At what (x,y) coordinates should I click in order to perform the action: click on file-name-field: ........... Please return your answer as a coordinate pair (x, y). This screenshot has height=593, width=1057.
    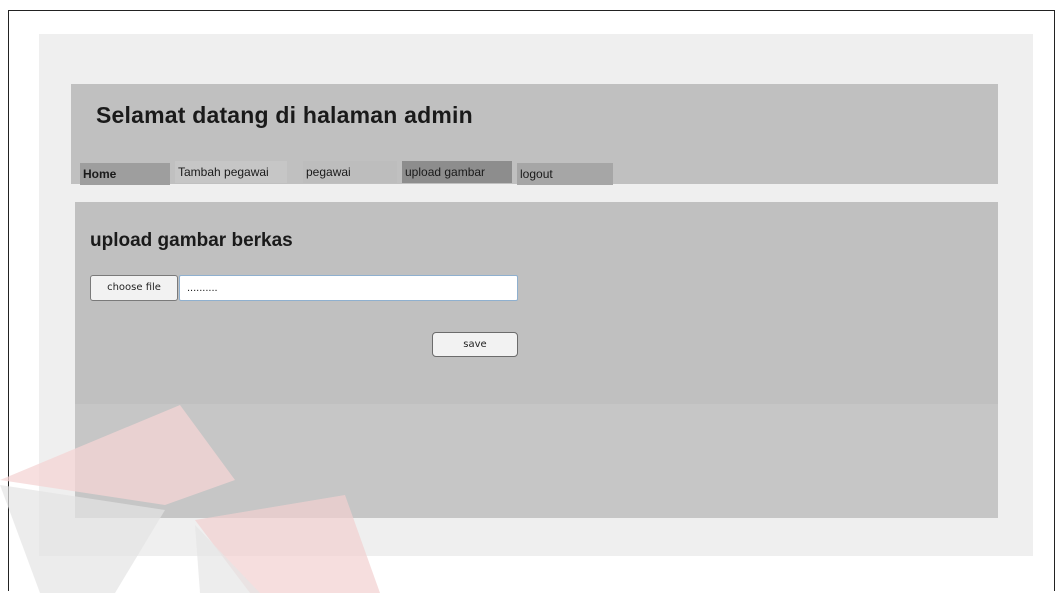
    Looking at the image, I should click on (348, 288).